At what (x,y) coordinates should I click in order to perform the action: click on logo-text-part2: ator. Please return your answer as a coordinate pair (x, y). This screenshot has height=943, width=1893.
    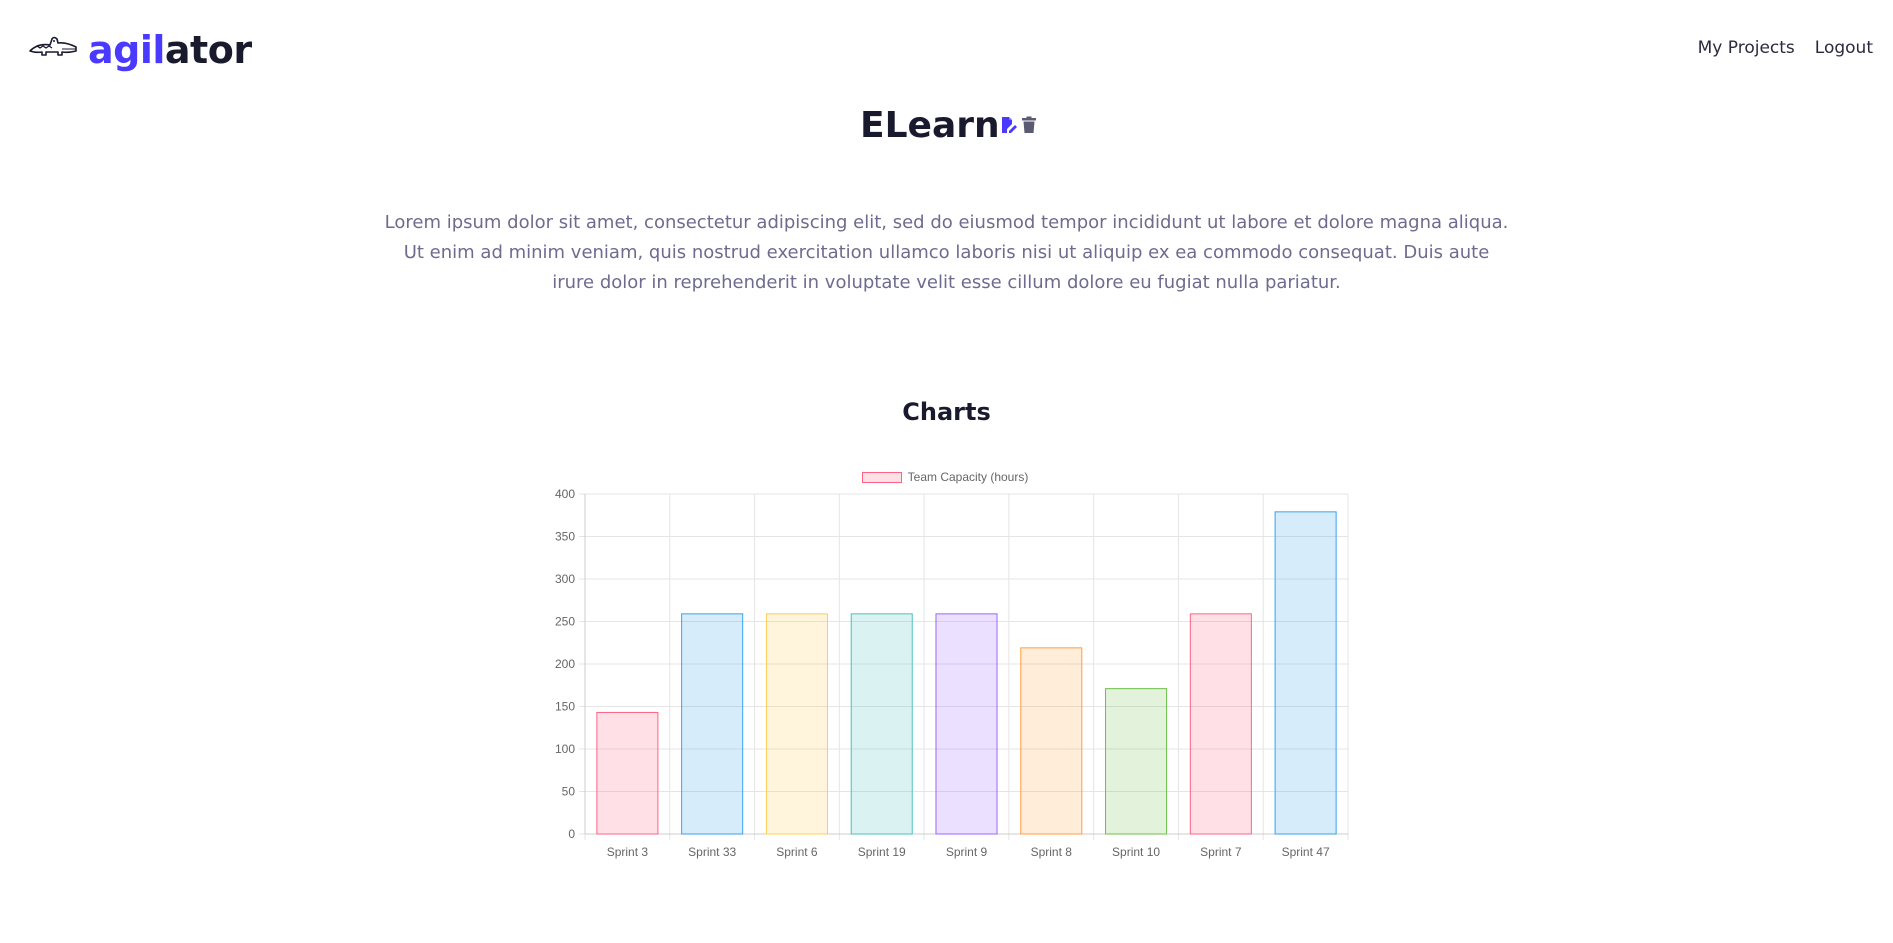
    Looking at the image, I should click on (208, 50).